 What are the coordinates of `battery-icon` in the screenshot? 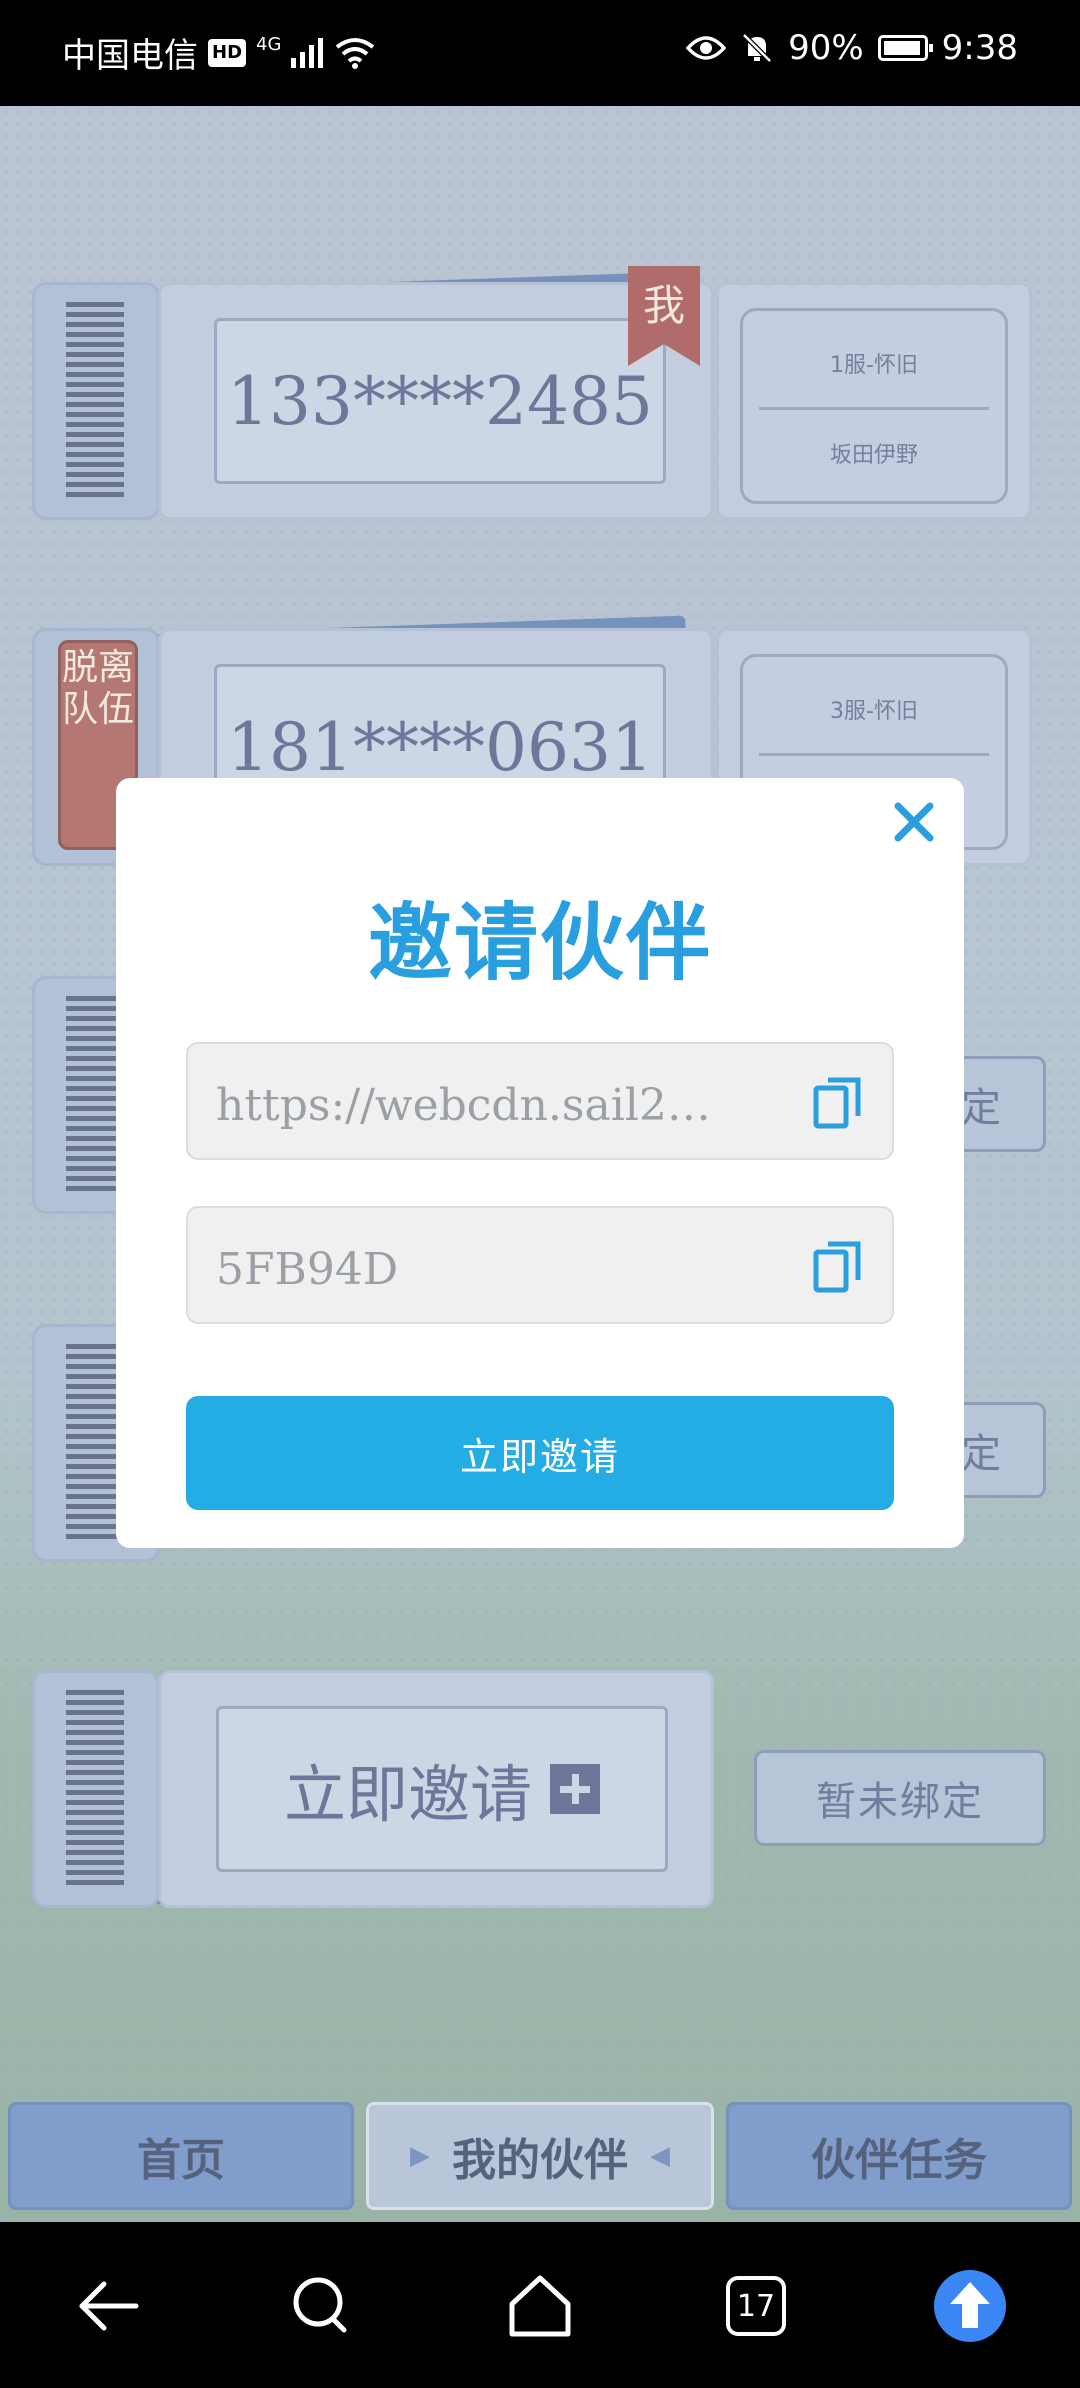 It's located at (905, 48).